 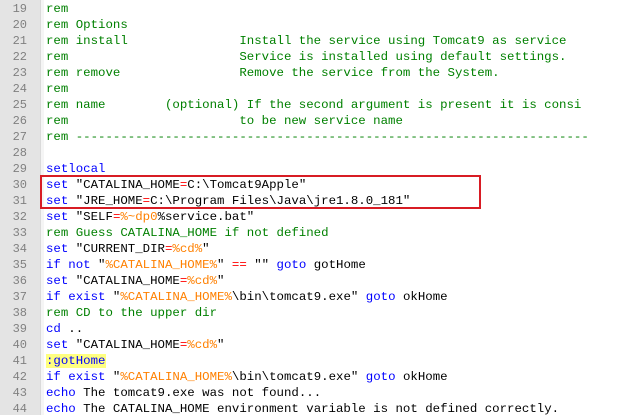 What do you see at coordinates (19, 137) in the screenshot?
I see `line-number: 27` at bounding box center [19, 137].